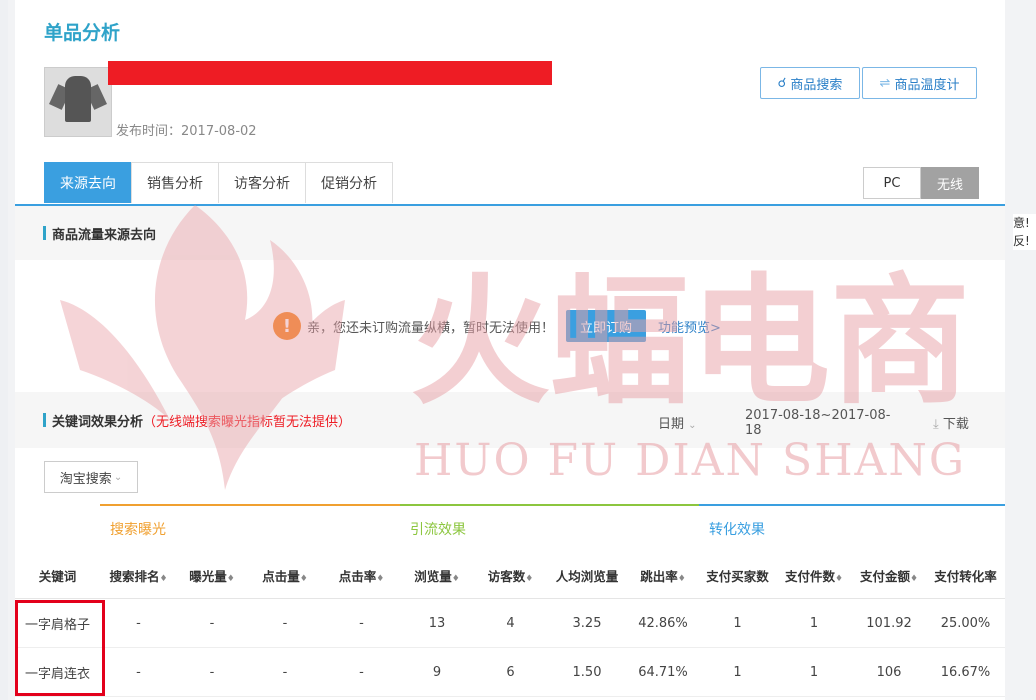 The height and width of the screenshot is (700, 1036). Describe the element at coordinates (510, 233) in the screenshot. I see `flow-section-header: 商品流量来源去向` at that location.